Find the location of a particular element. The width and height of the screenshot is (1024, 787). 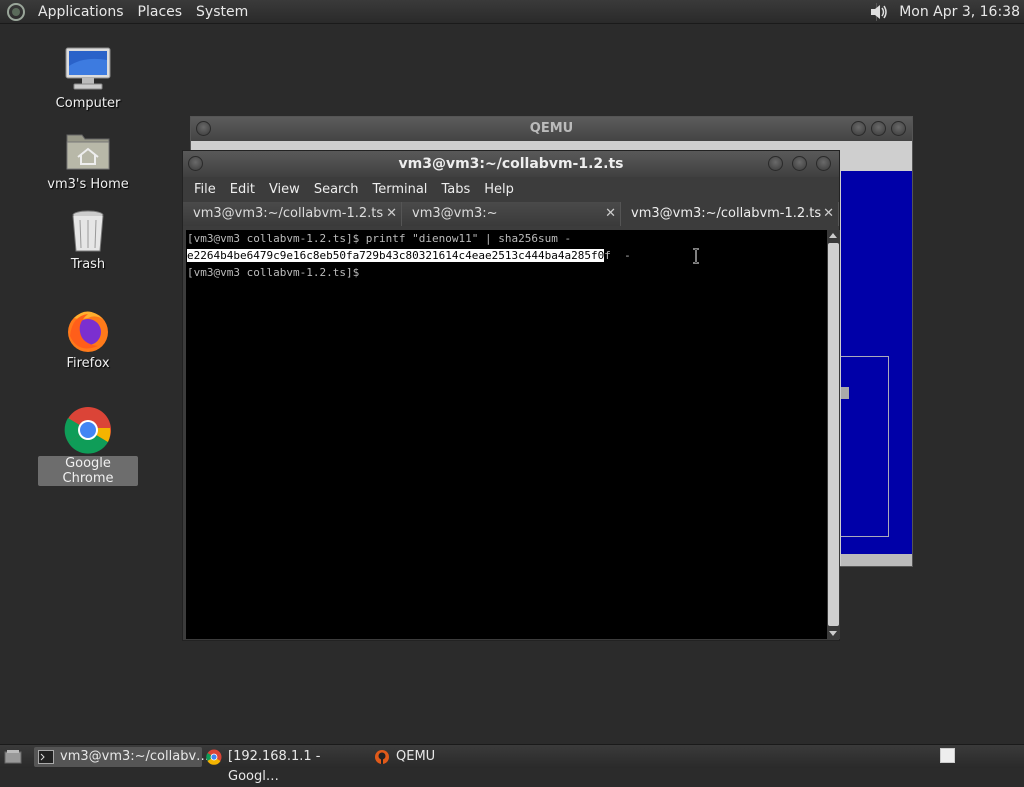

desktop-icon-firefox: Firefox is located at coordinates (88, 338).